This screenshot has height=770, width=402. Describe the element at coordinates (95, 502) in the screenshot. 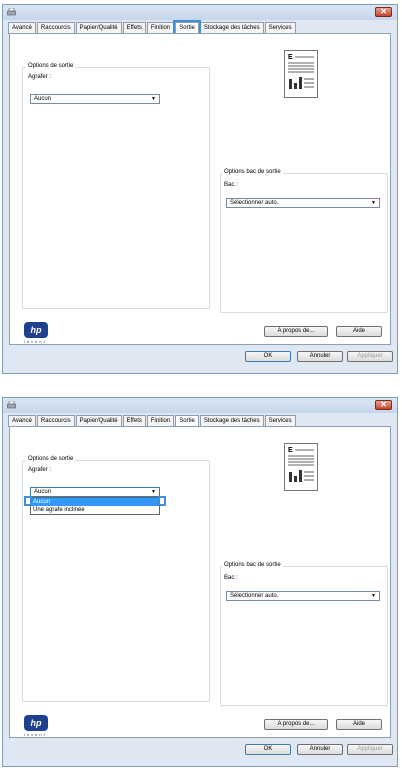

I see `dropdown-option-aucun: Aucun` at that location.